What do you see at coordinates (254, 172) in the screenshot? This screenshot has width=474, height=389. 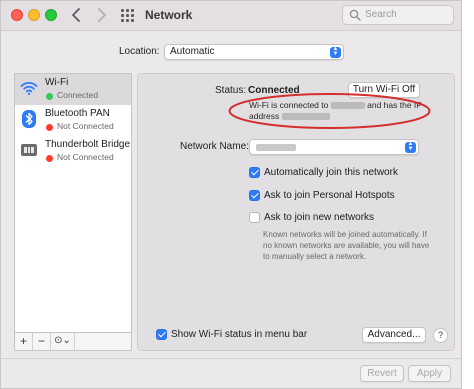 I see `auto-join-checkbox` at bounding box center [254, 172].